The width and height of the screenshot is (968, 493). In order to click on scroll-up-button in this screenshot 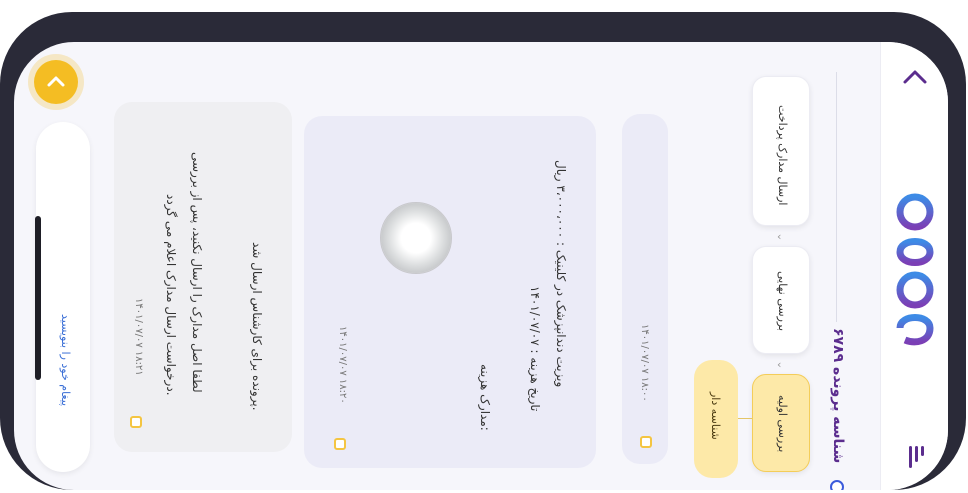, I will do `click(56, 82)`.